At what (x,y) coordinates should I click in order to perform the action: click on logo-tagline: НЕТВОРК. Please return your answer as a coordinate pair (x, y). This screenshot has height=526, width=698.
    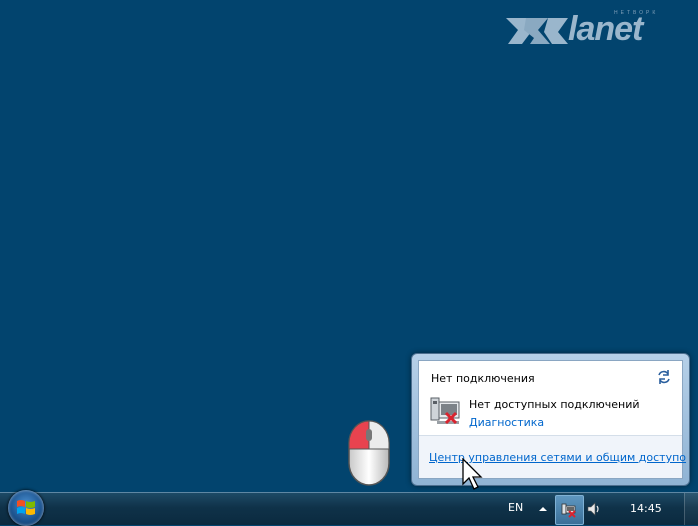
    Looking at the image, I should click on (636, 13).